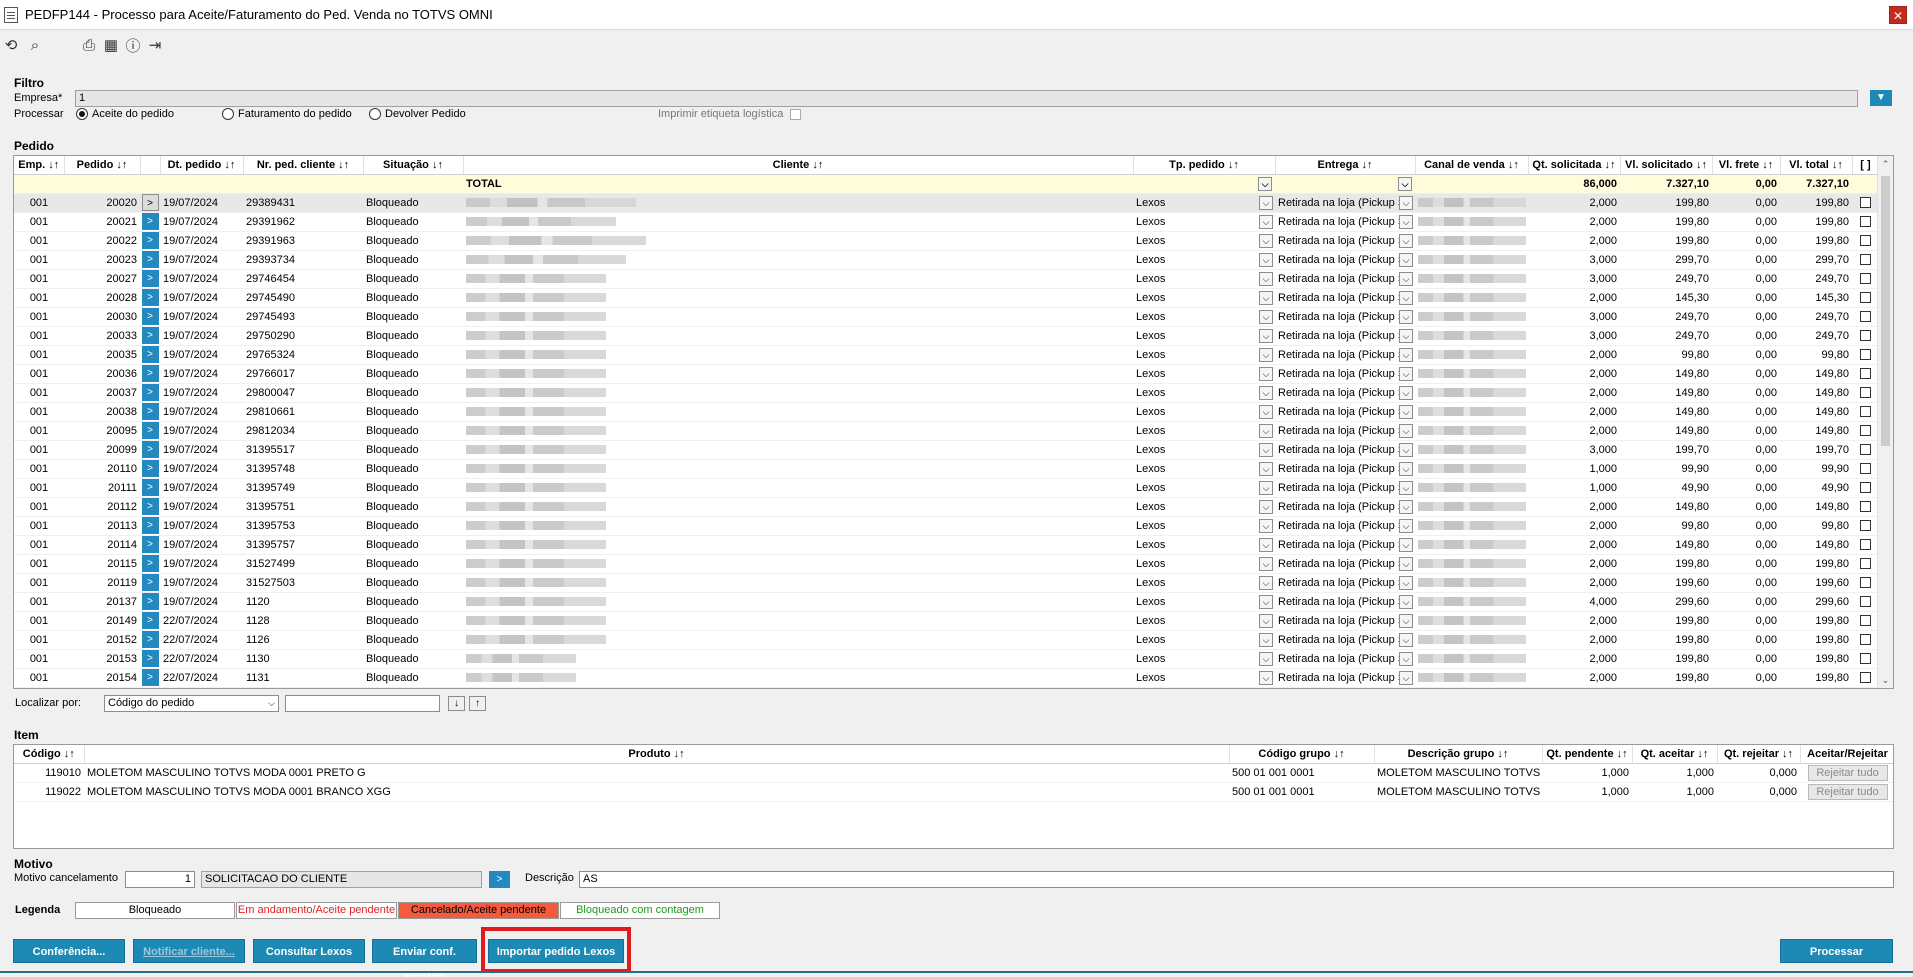 This screenshot has width=1913, height=977. Describe the element at coordinates (35, 45) in the screenshot. I see `search-icon: ⌕` at that location.